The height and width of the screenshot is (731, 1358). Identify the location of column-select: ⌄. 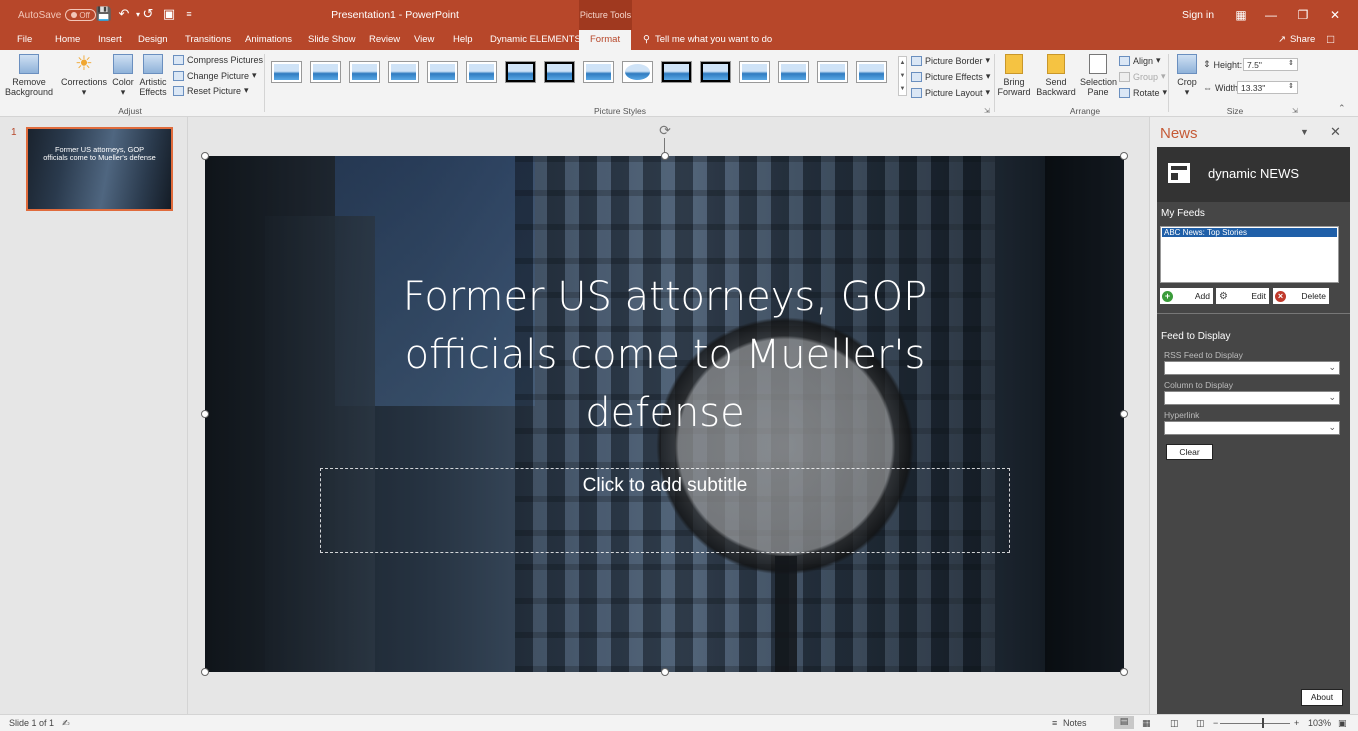
(1252, 398).